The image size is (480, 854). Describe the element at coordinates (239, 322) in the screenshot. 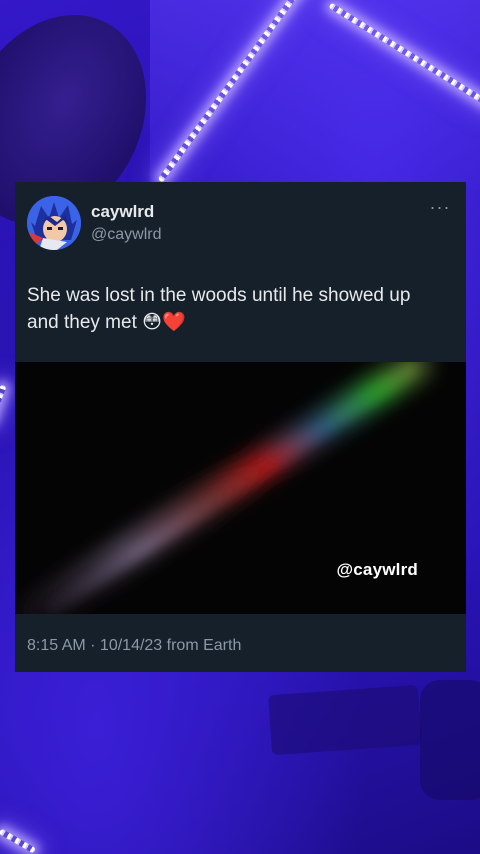

I see `tweet-text-line-2: and they met 😳❤️` at that location.